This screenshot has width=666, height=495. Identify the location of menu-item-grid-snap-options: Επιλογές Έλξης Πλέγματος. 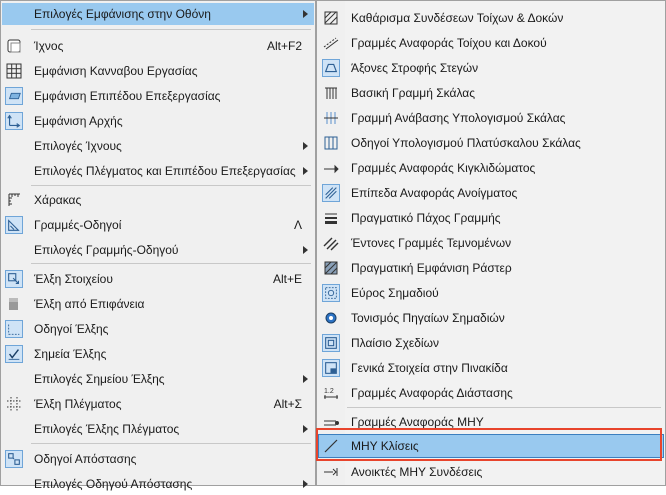
(158, 429).